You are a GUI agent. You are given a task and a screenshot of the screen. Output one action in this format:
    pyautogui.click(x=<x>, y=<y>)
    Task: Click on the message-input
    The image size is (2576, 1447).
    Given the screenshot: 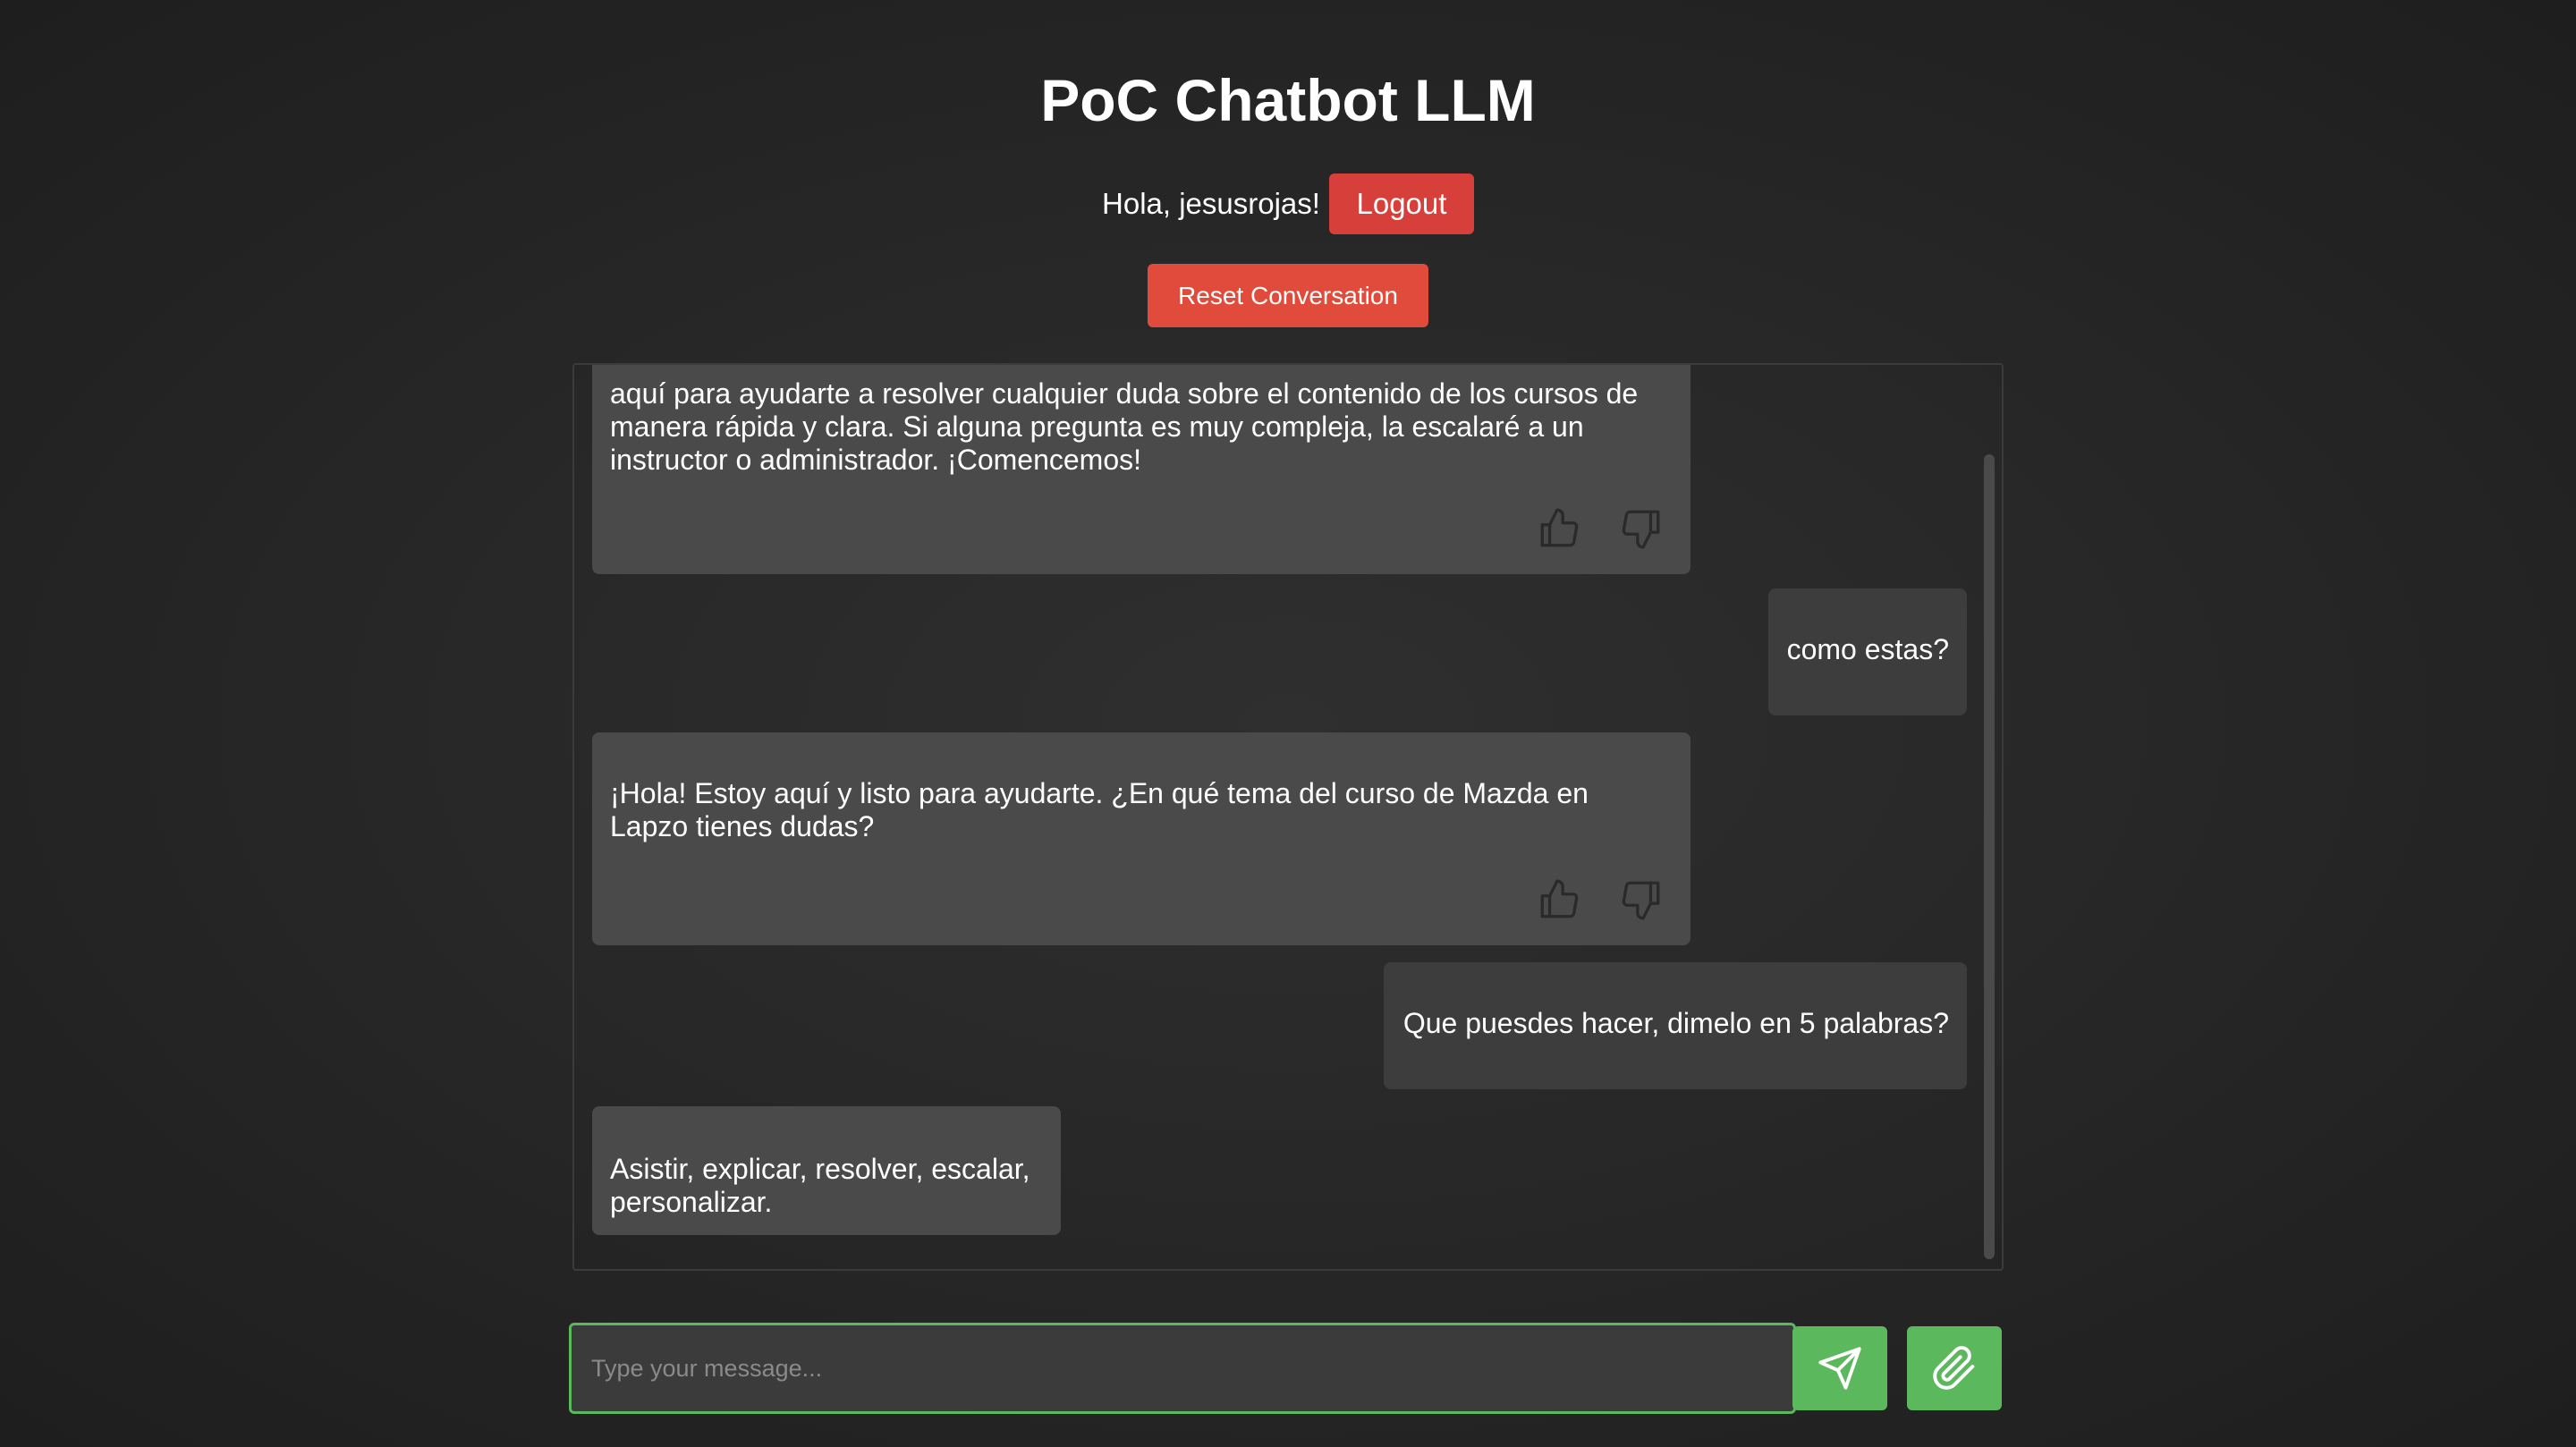 What is the action you would take?
    pyautogui.click(x=1182, y=1368)
    